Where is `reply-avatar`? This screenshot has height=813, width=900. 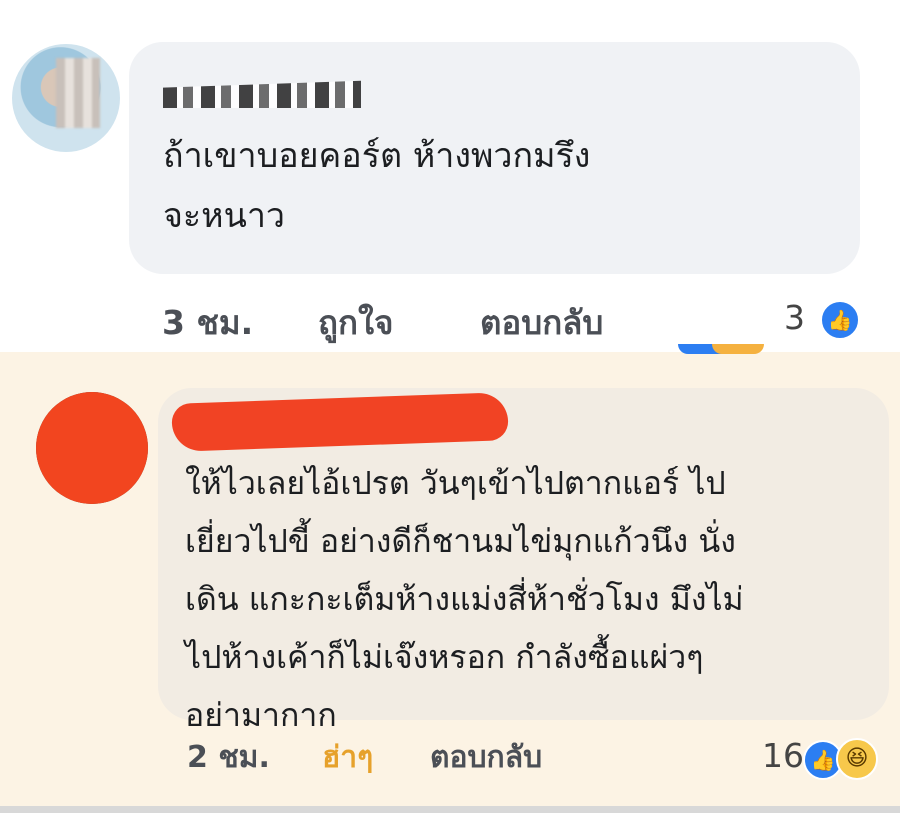
reply-avatar is located at coordinates (92, 448).